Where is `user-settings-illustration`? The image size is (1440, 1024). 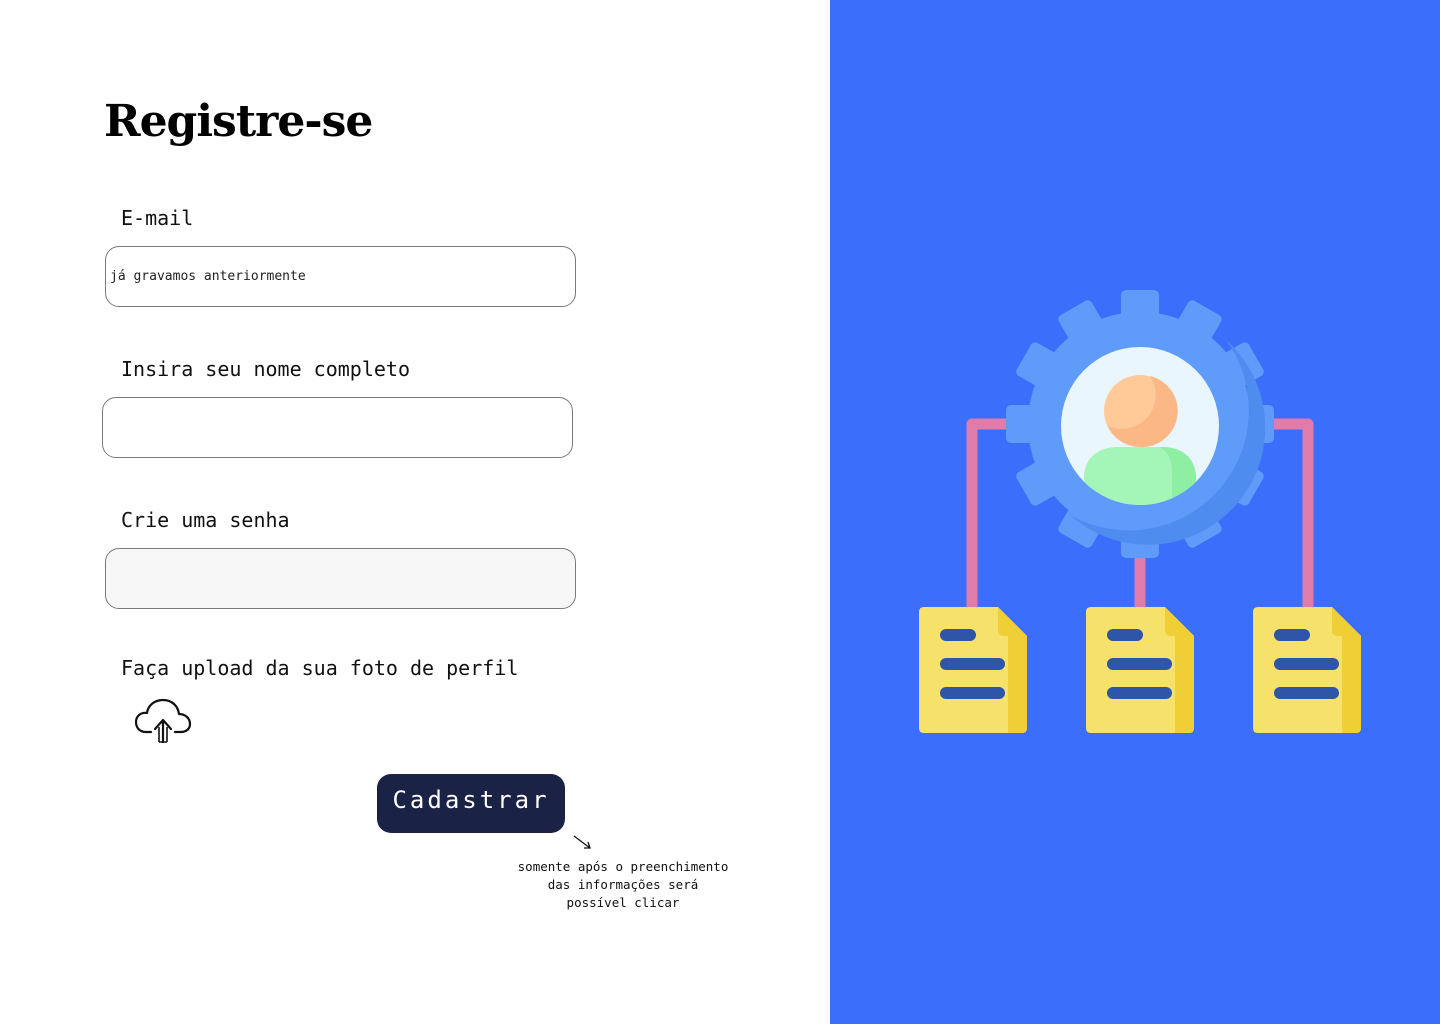
user-settings-illustration is located at coordinates (1140, 511).